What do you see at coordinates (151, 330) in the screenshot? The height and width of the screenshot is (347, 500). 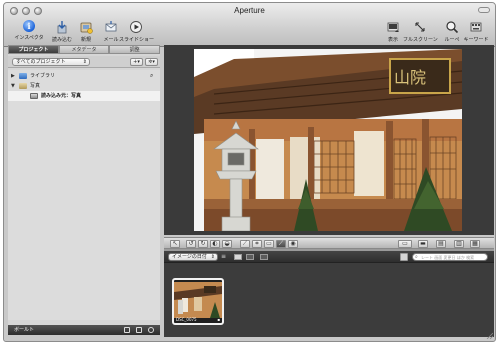 I see `gear-icon` at bounding box center [151, 330].